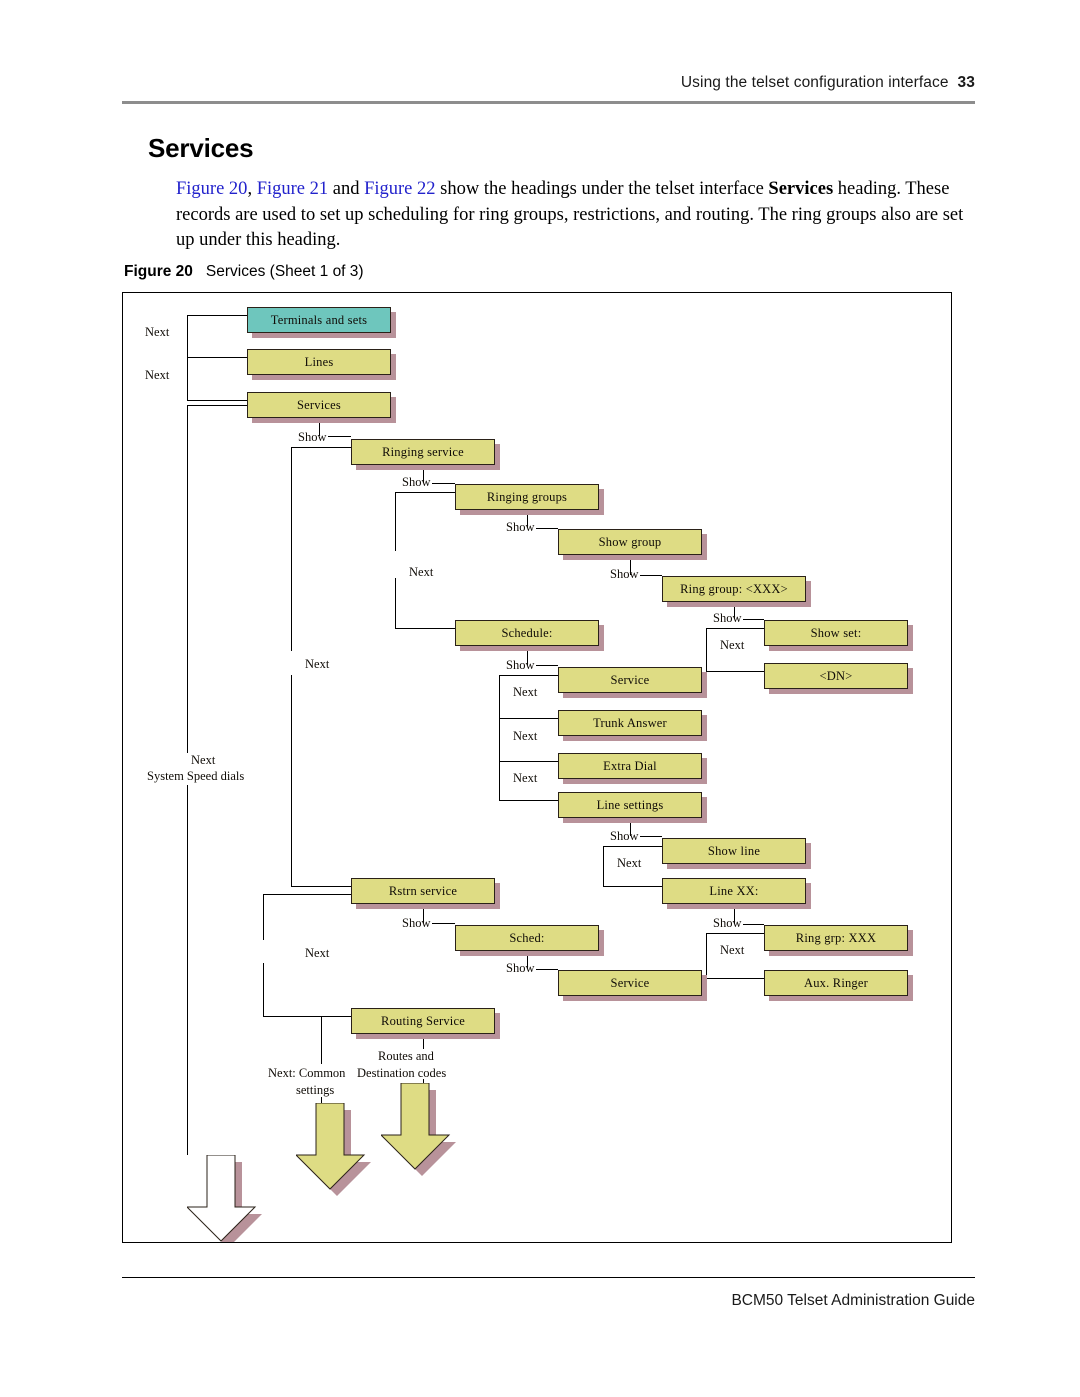 This screenshot has width=1080, height=1397. What do you see at coordinates (319, 320) in the screenshot?
I see `diagram-node-terminals: Terminals and sets` at bounding box center [319, 320].